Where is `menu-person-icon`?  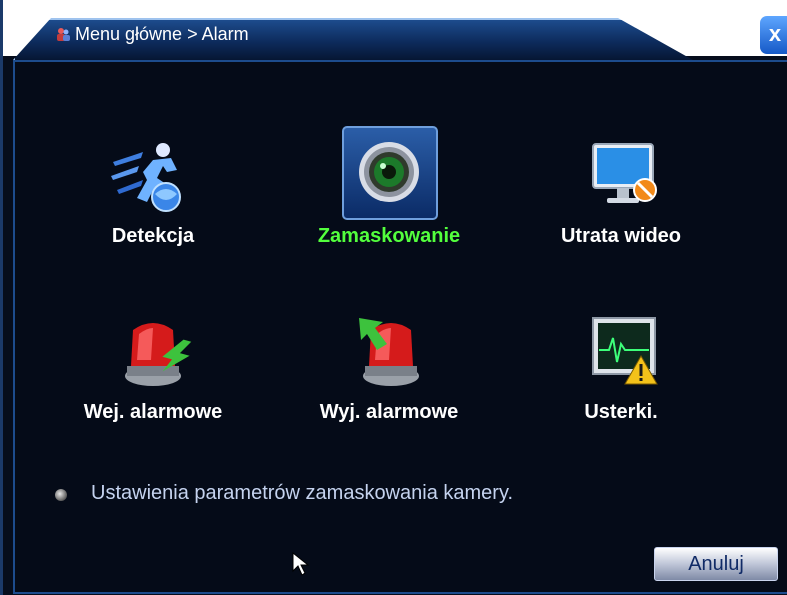 menu-person-icon is located at coordinates (63, 32).